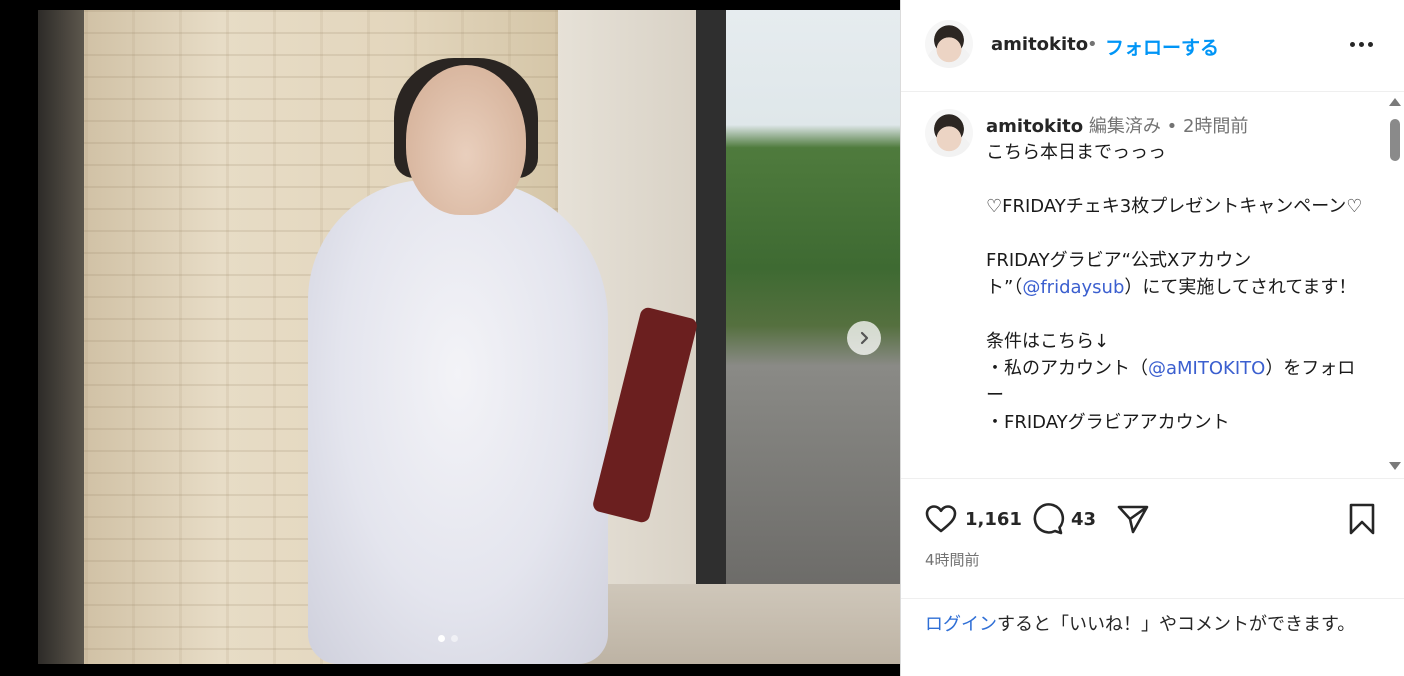 The image size is (1404, 676). I want to click on login-prompt-text: ログインすると「いいね！」やコメントができます。, so click(1155, 624).